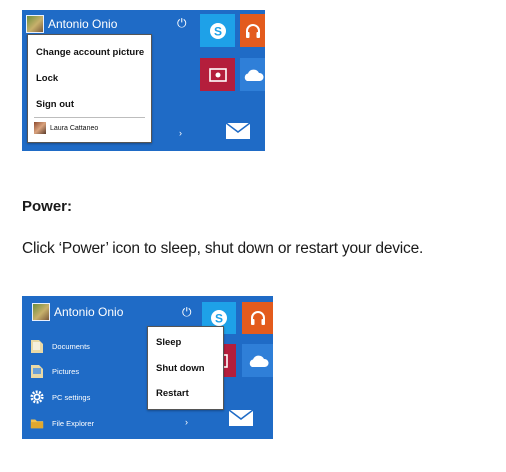 The width and height of the screenshot is (506, 472). I want to click on video-tile, so click(217, 74).